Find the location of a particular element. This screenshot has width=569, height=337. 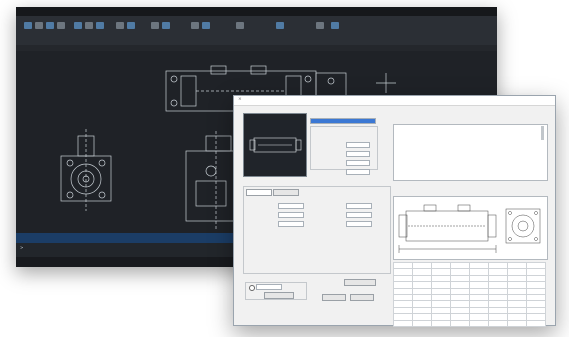

side-view-body is located at coordinates (211, 193).